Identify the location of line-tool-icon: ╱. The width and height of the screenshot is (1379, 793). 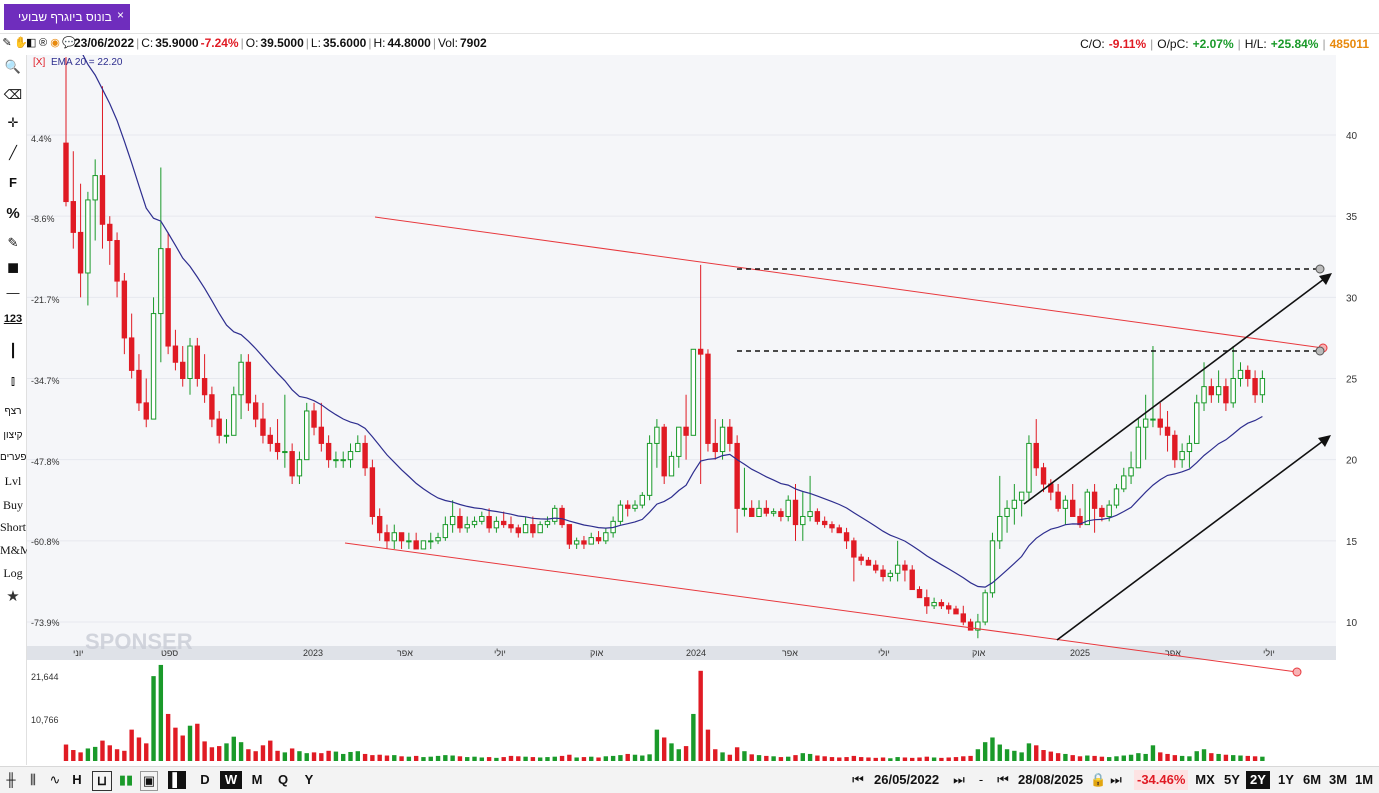
(13, 153).